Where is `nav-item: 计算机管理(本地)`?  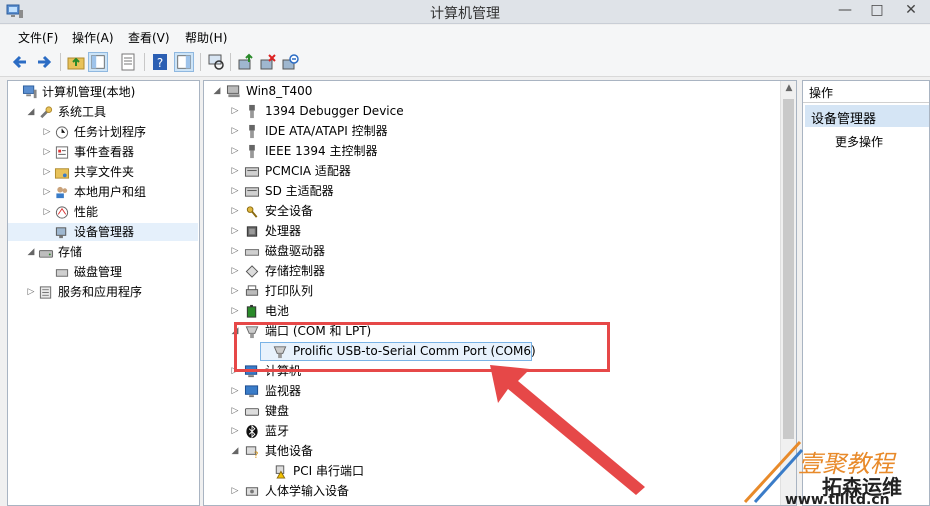
nav-item: 计算机管理(本地) is located at coordinates (103, 92).